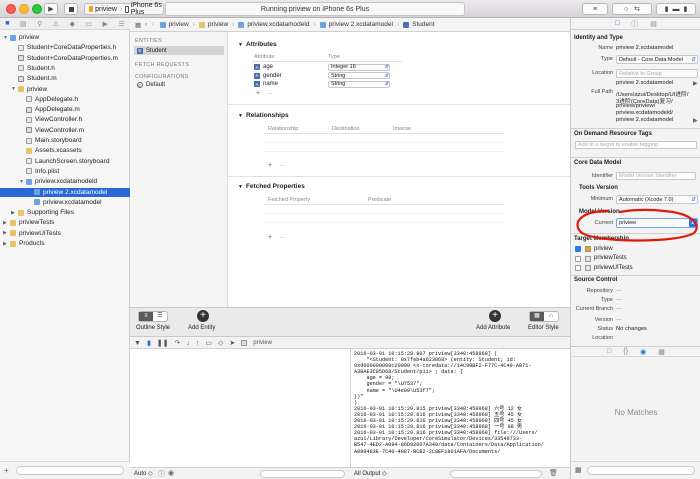 The image size is (700, 479). I want to click on remove-attribute-icon: –, so click(270, 93).